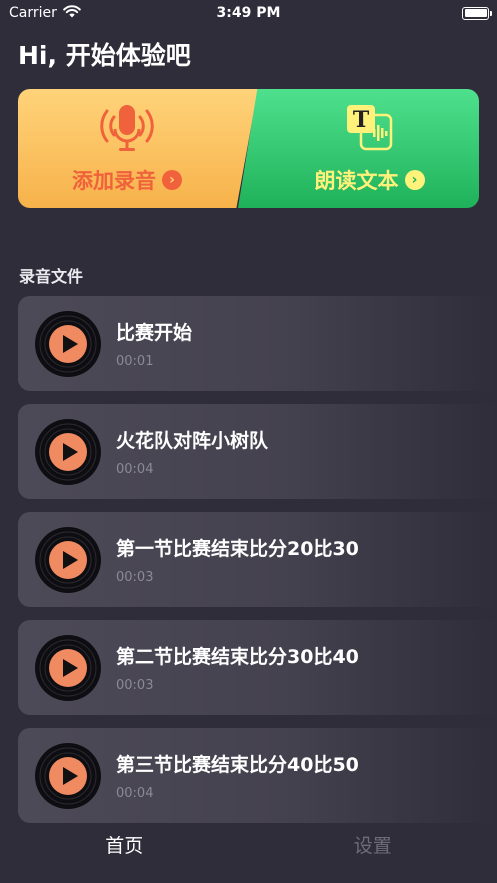  What do you see at coordinates (114, 180) in the screenshot?
I see `add-recording-label: 添加录音` at bounding box center [114, 180].